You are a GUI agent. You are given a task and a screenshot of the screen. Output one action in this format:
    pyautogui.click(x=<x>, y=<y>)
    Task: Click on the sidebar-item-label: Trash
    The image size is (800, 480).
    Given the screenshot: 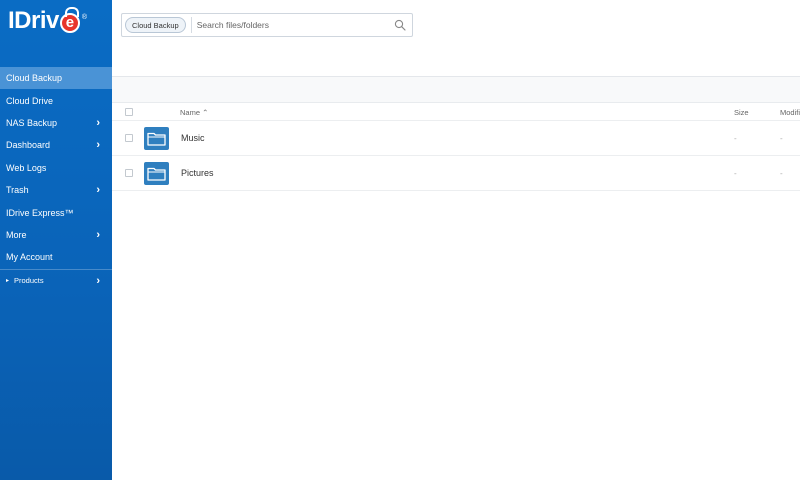 What is the action you would take?
    pyautogui.click(x=17, y=190)
    